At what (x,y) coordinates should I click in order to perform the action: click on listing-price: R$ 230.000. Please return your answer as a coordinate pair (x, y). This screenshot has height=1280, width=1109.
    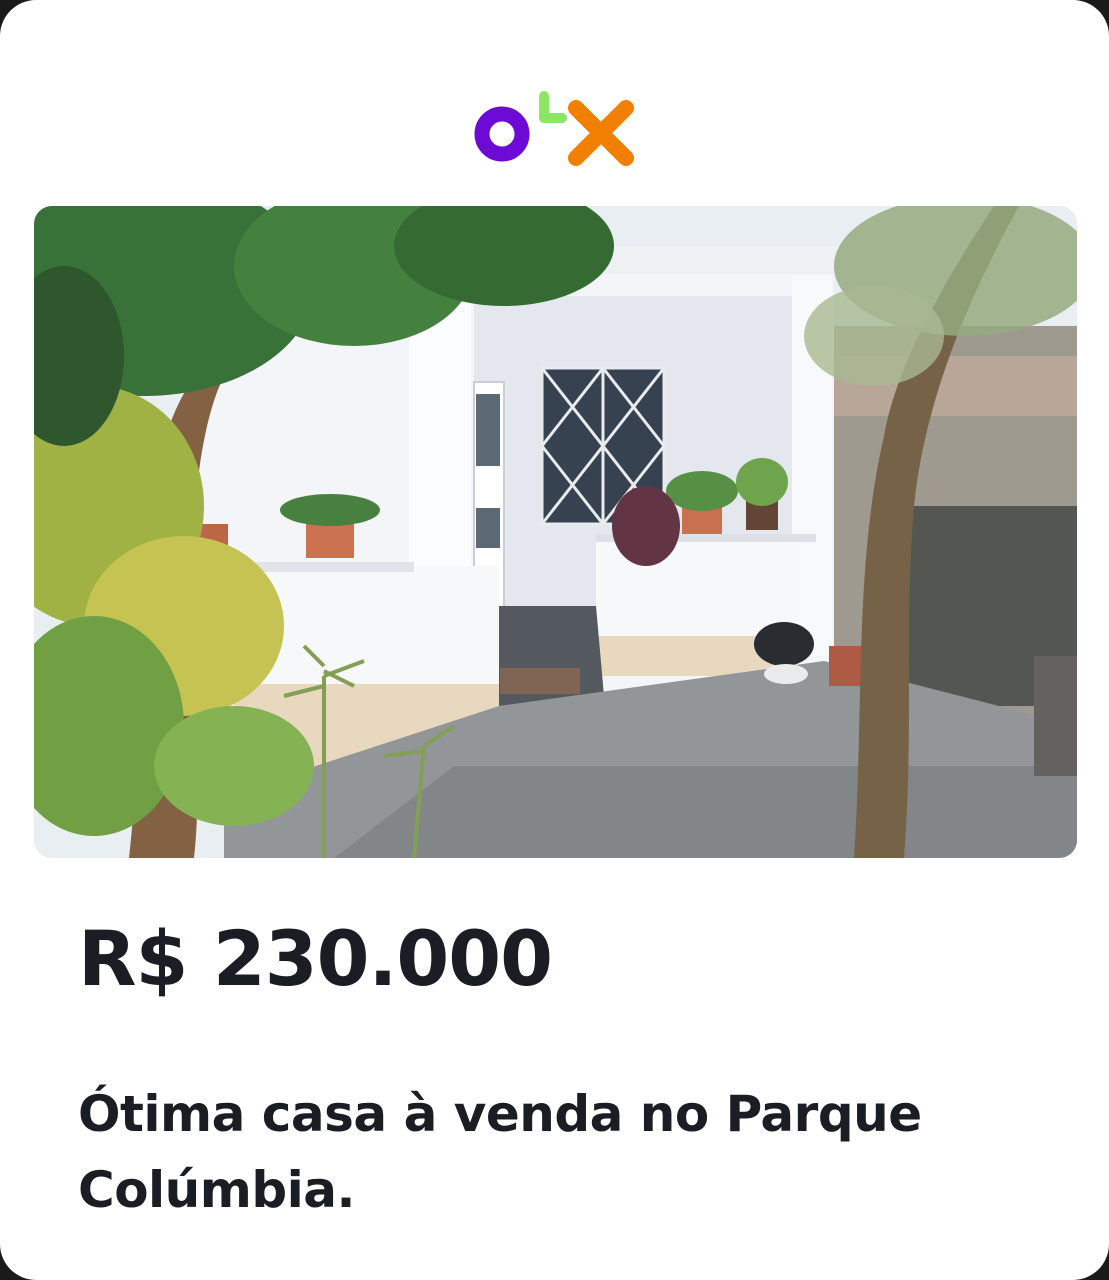
    Looking at the image, I should click on (315, 958).